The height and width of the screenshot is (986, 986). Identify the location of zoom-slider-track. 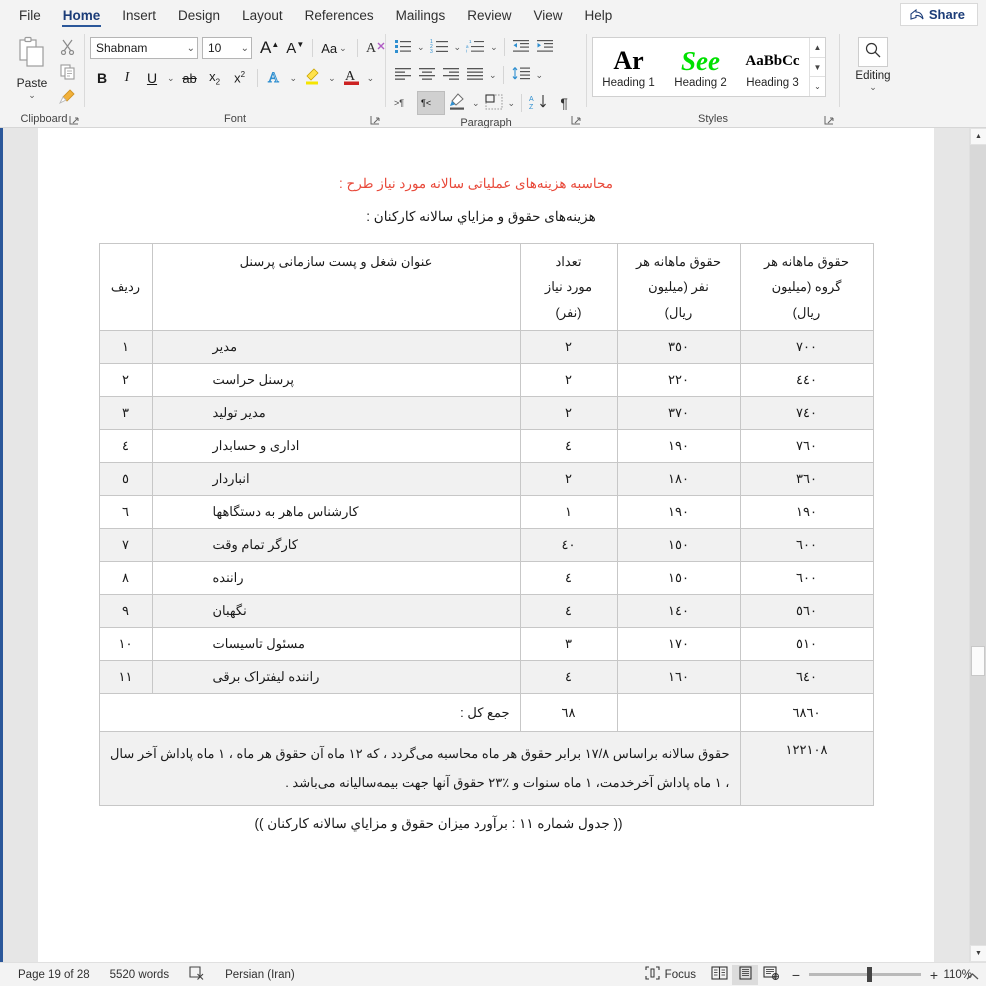
(865, 974).